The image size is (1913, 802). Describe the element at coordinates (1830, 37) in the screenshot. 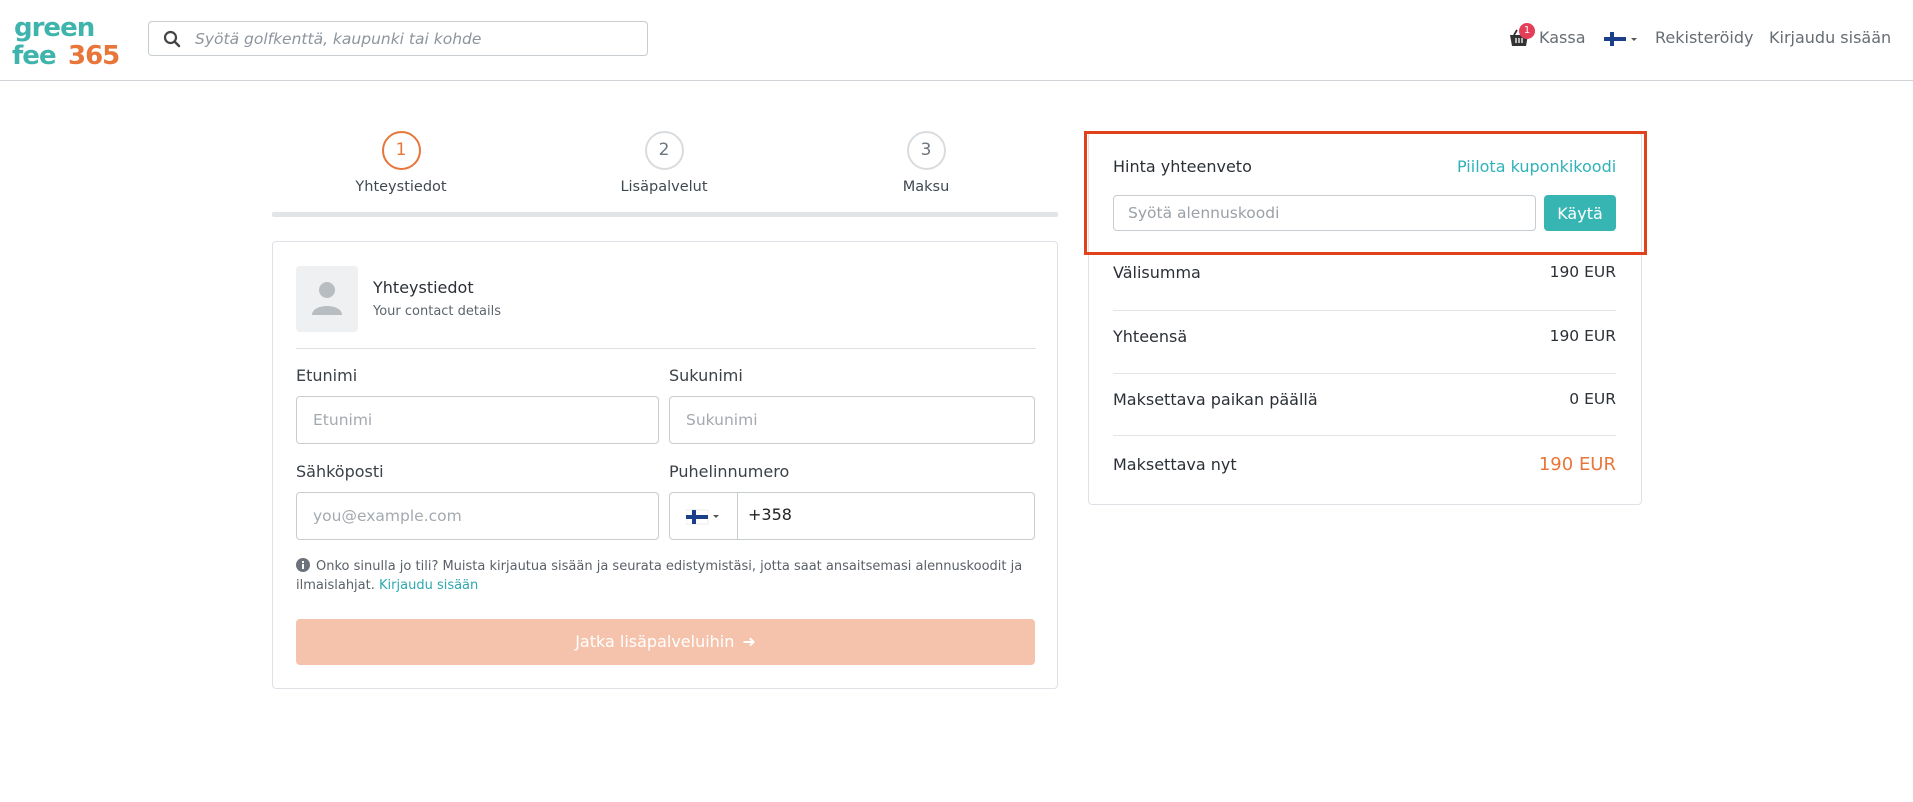

I see `login-link: Kirjaudu sisään` at that location.